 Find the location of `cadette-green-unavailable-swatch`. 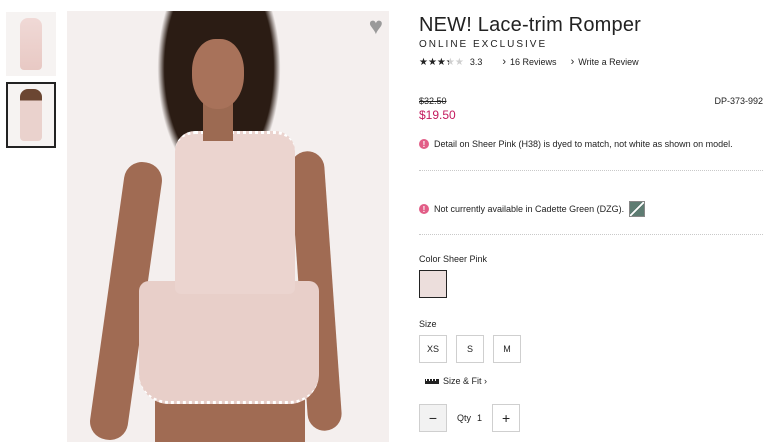

cadette-green-unavailable-swatch is located at coordinates (637, 209).